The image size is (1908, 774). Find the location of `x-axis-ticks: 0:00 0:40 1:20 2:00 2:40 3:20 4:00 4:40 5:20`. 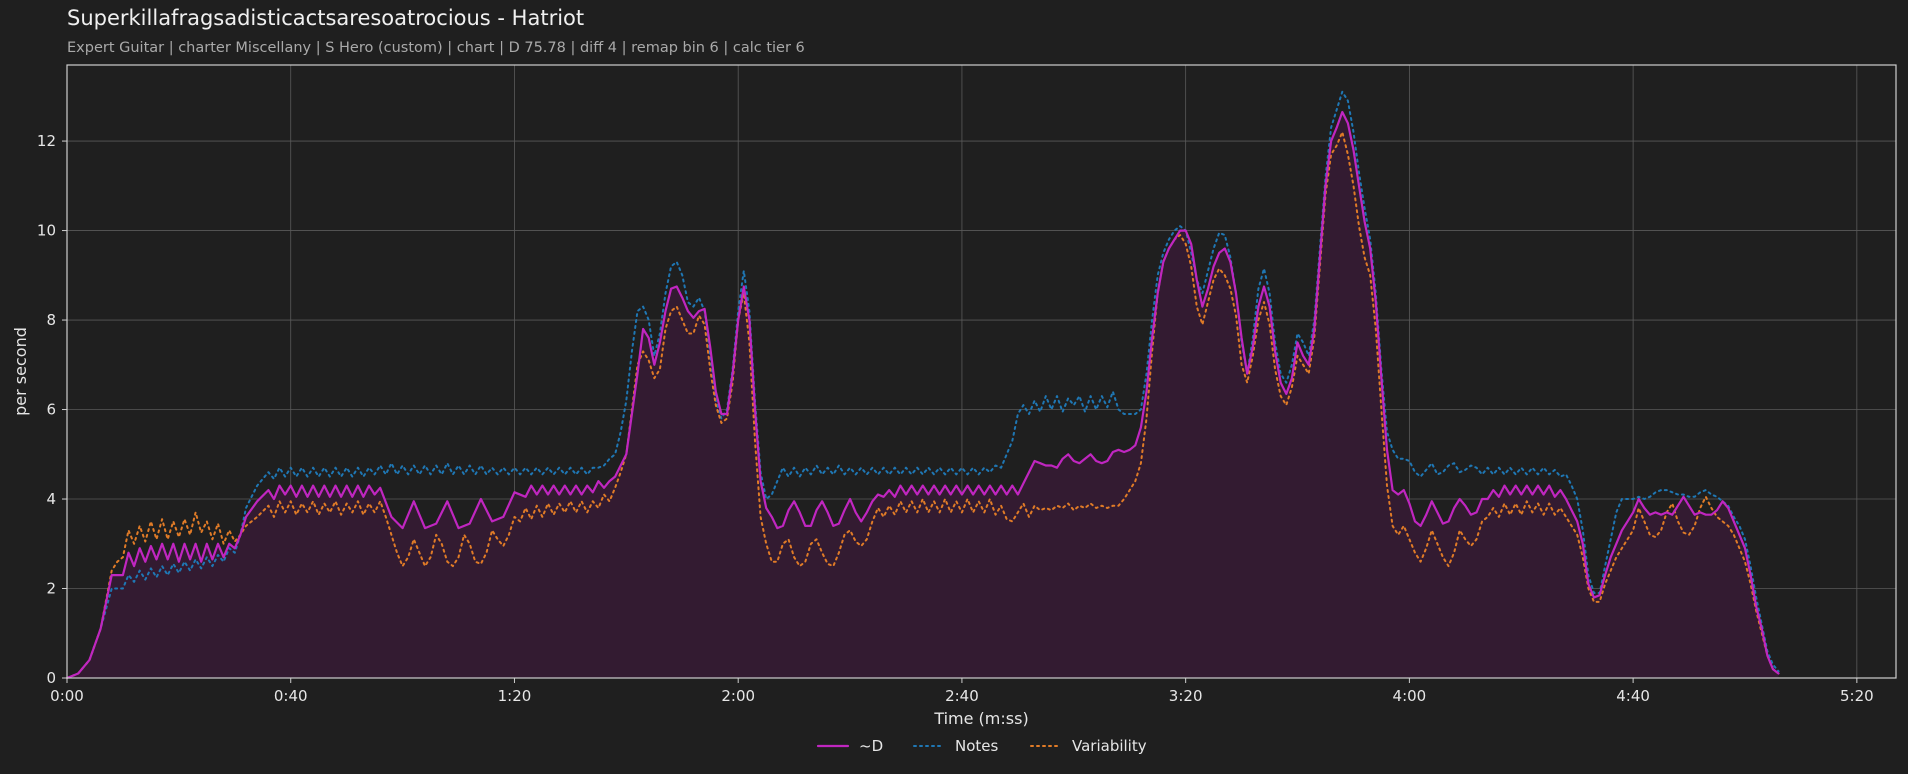

x-axis-ticks: 0:00 0:40 1:20 2:00 2:40 3:20 4:00 4:40 5:20 is located at coordinates (962, 691).